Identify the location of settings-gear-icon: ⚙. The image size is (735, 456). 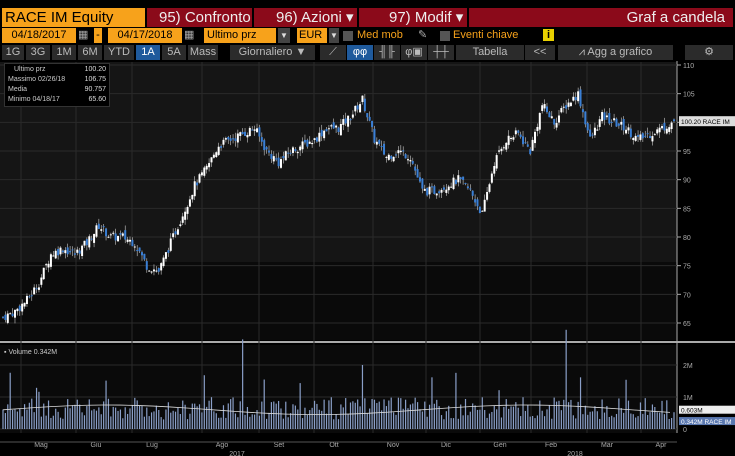
(709, 52).